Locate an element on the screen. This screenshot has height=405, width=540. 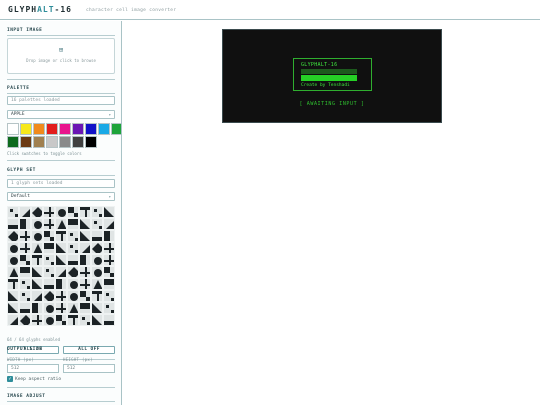
image-dropzone: ⊞ Drop image or click to browse is located at coordinates (61, 56).